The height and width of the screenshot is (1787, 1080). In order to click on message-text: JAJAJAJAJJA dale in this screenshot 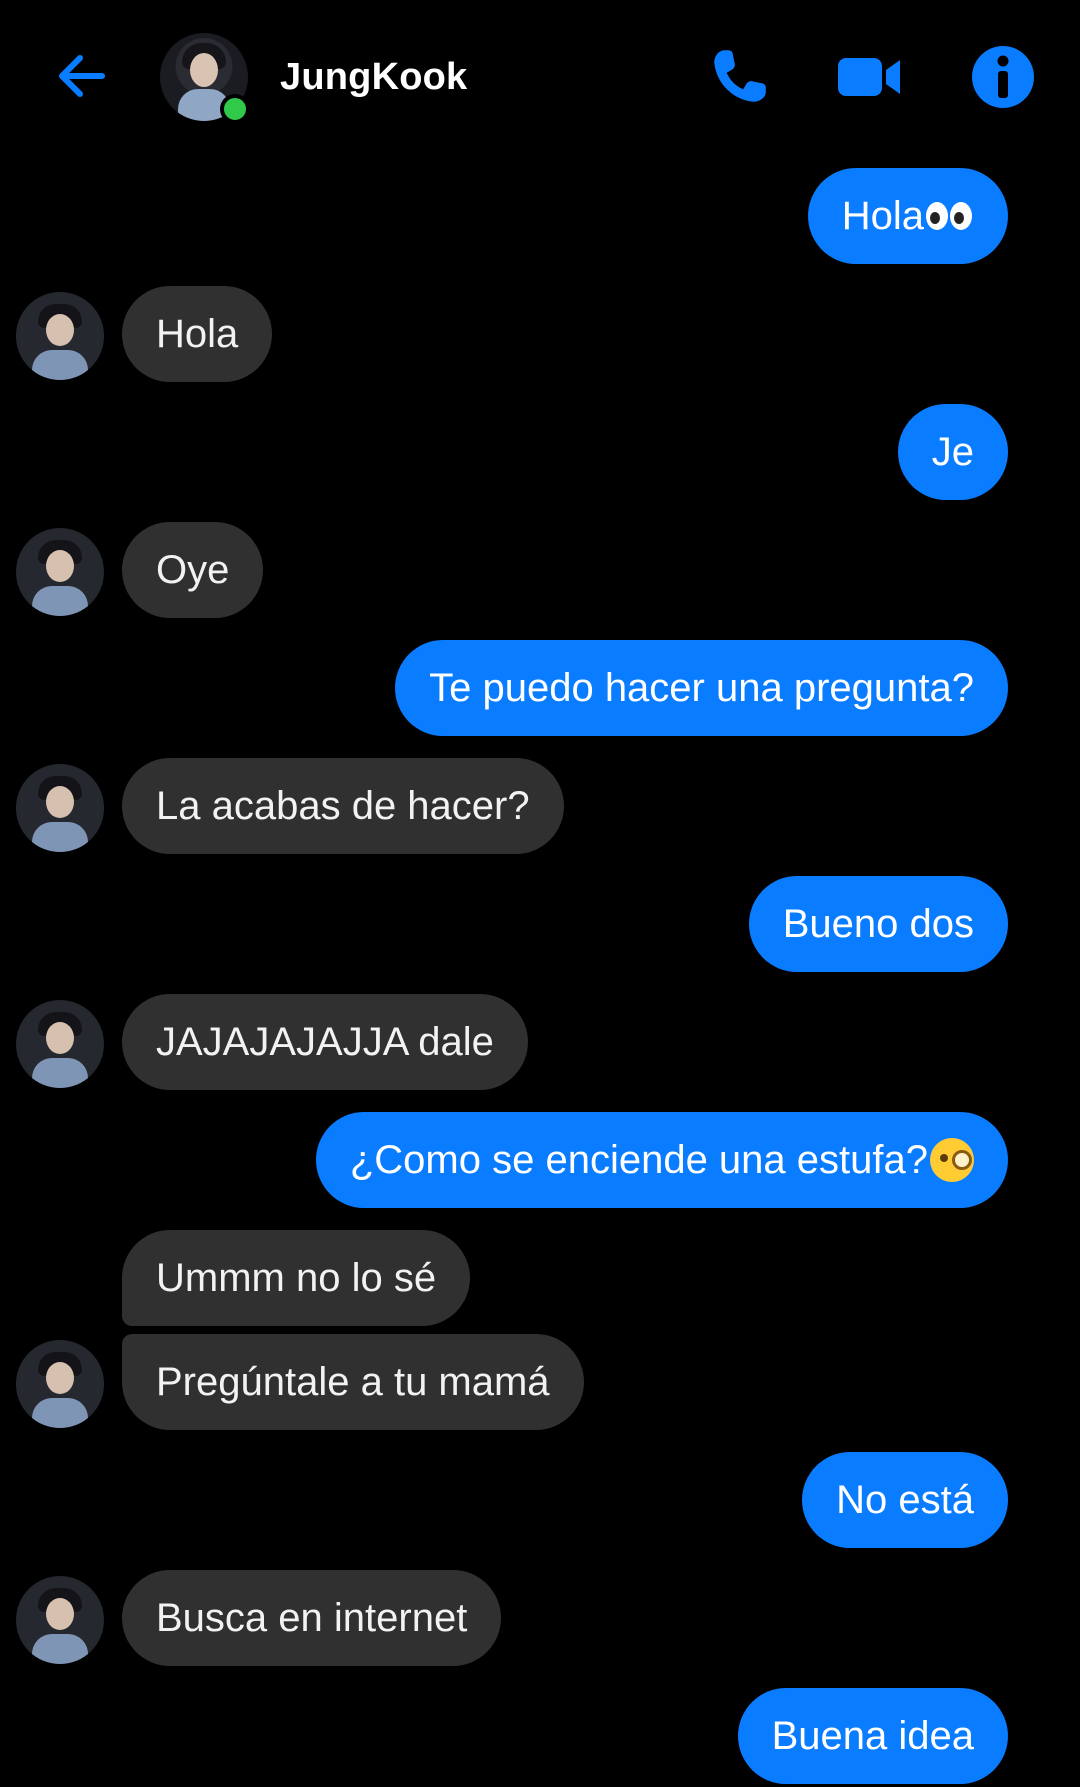, I will do `click(325, 1042)`.